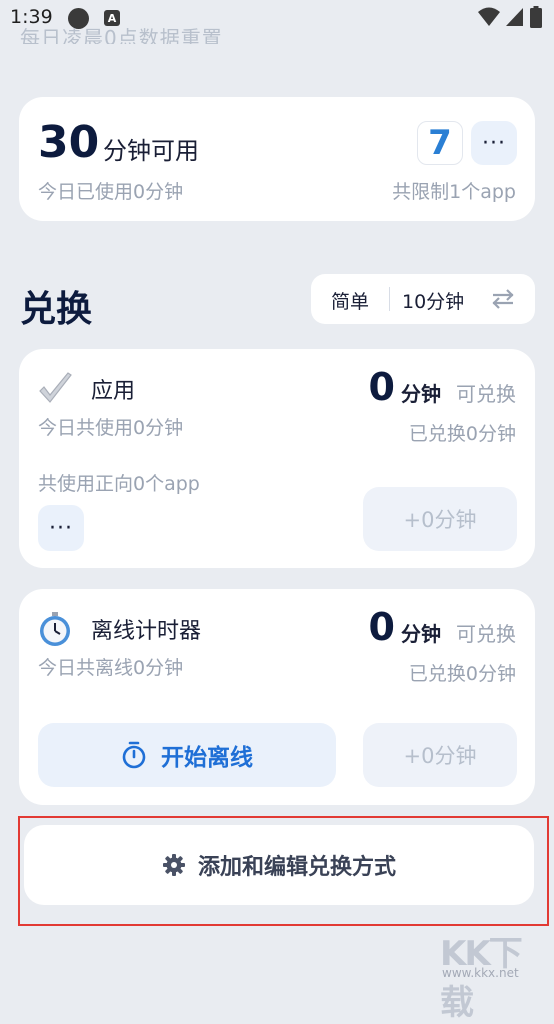 This screenshot has height=1024, width=554. I want to click on today-used-text: 今日已使用0分钟, so click(111, 192).